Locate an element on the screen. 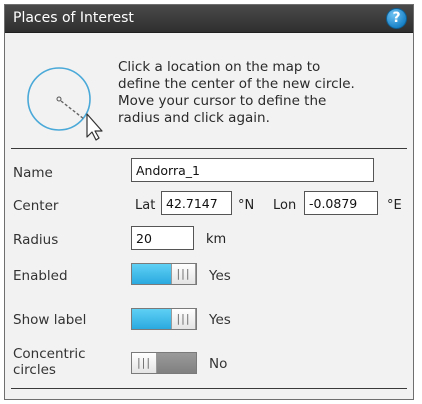 The height and width of the screenshot is (404, 422). center-label: Center is located at coordinates (36, 206).